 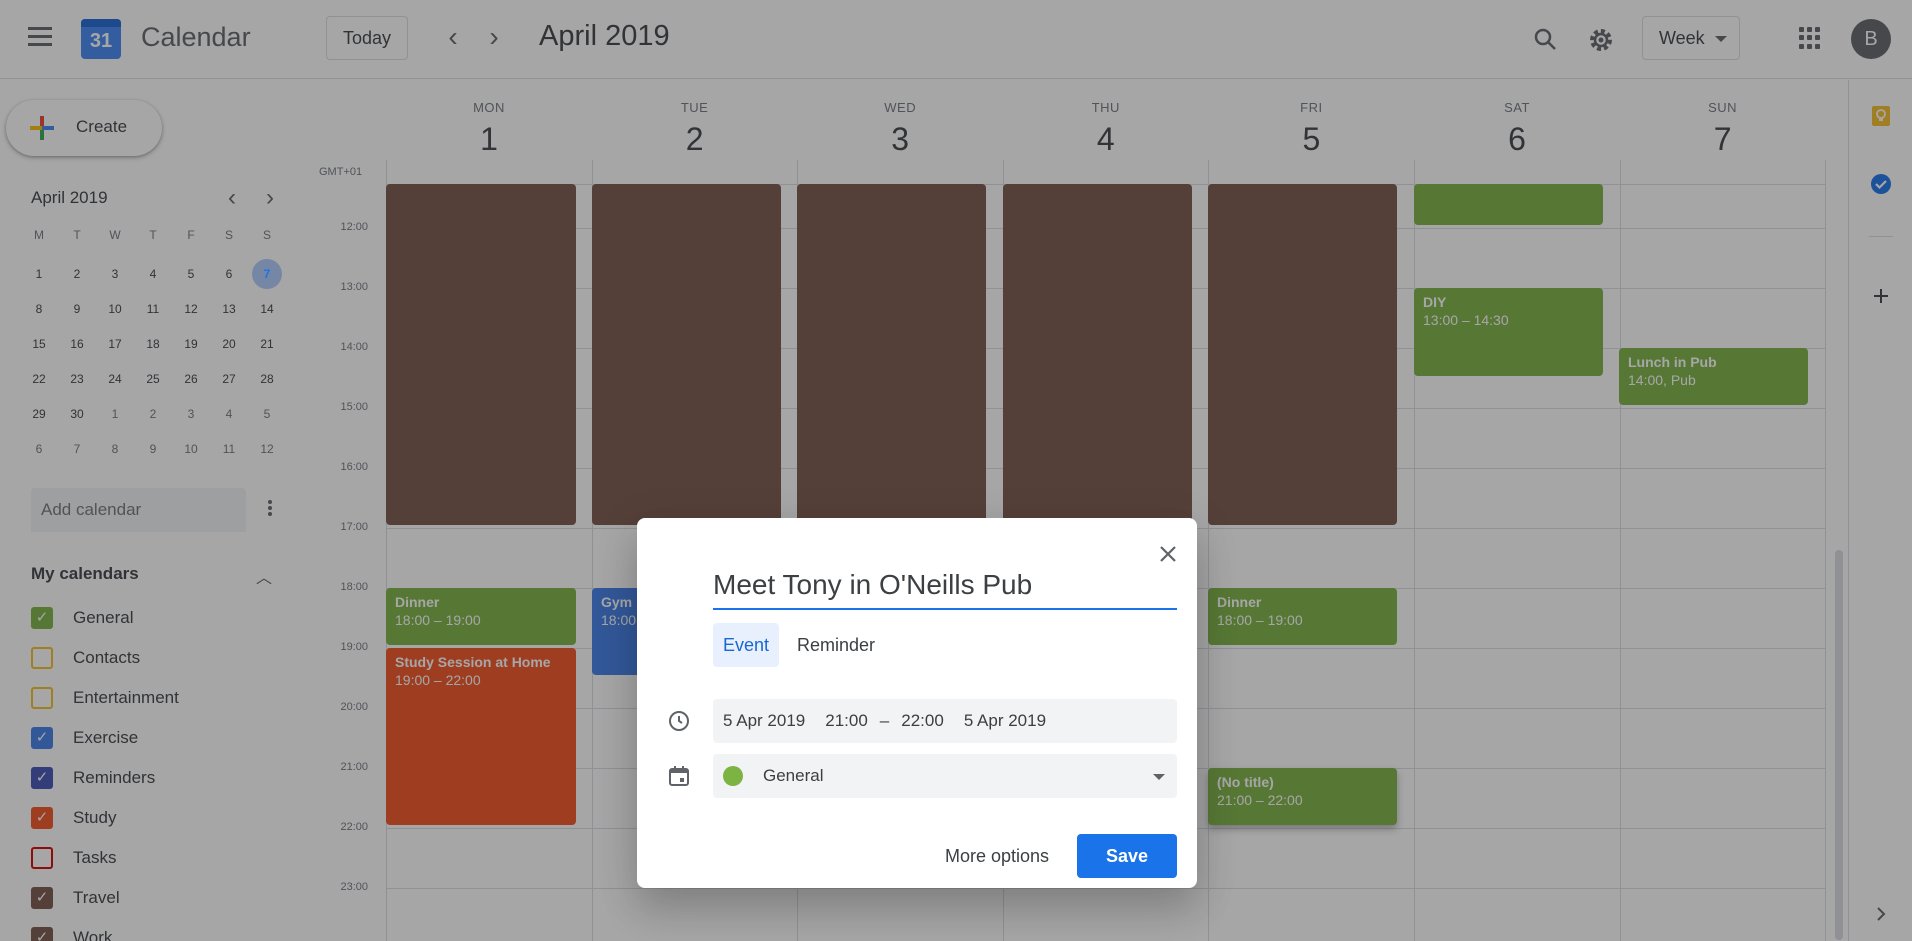 What do you see at coordinates (733, 776) in the screenshot?
I see `calendar-color-dot` at bounding box center [733, 776].